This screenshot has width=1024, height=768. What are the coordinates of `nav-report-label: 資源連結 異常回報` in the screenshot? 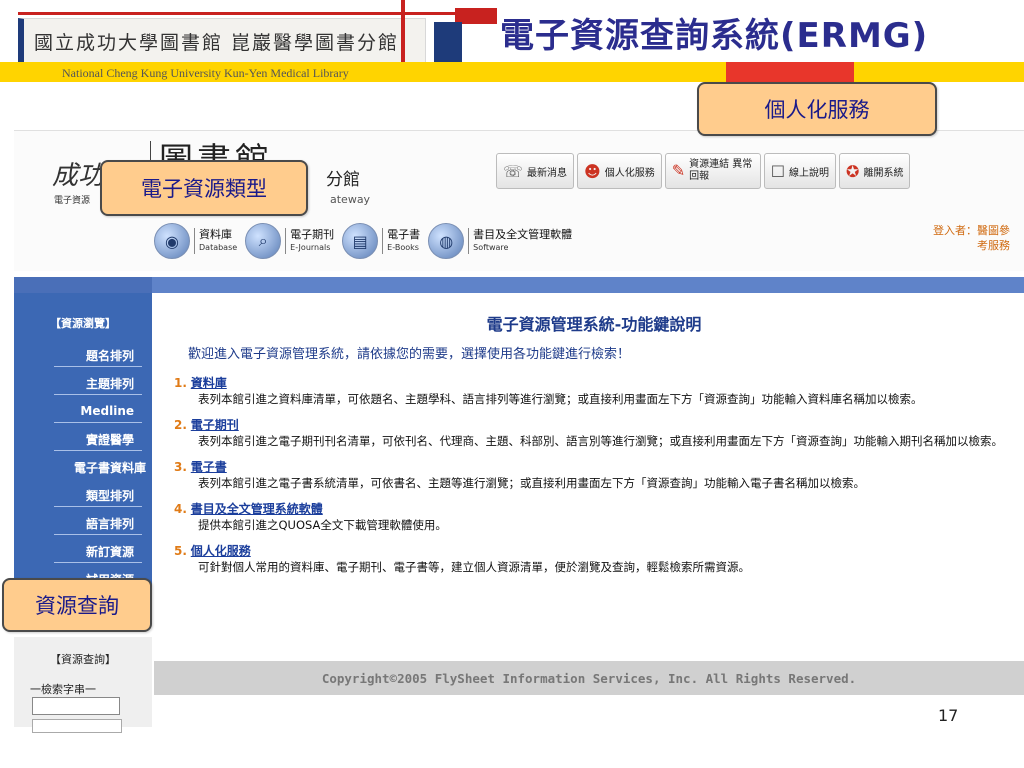 It's located at (721, 170).